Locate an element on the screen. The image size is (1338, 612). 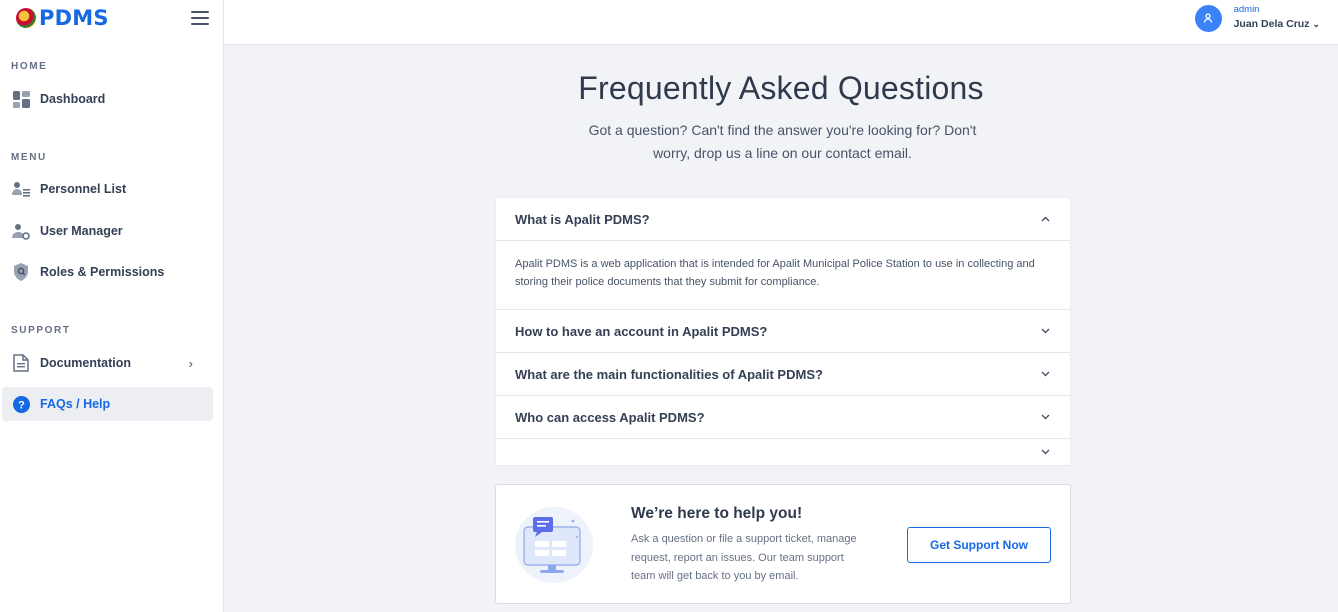
sidebar-item-documentation: Documentation › is located at coordinates (107, 363).